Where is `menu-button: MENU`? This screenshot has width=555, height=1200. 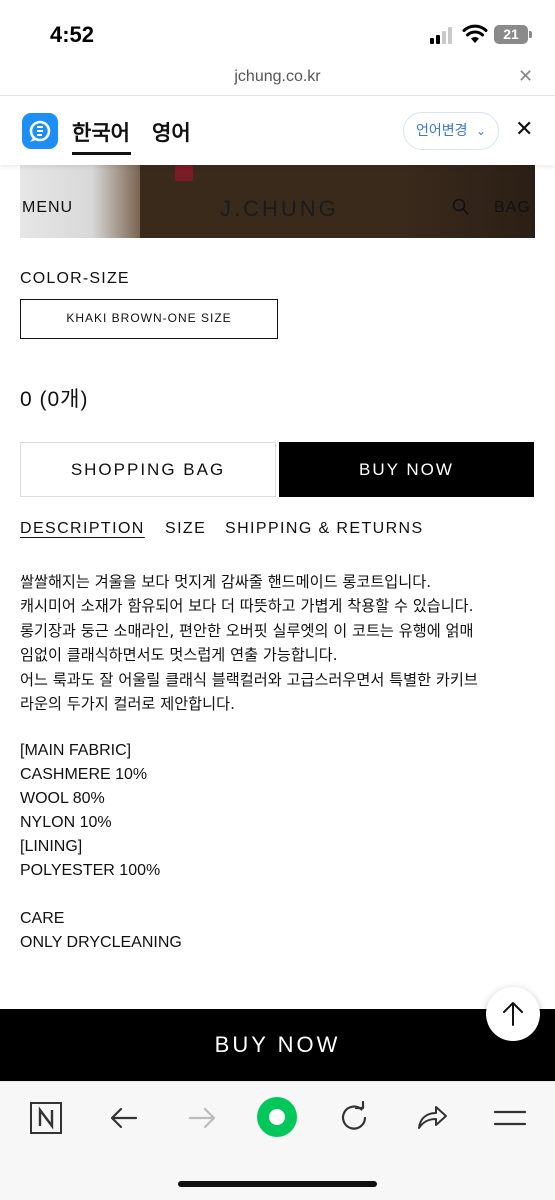 menu-button: MENU is located at coordinates (47, 208).